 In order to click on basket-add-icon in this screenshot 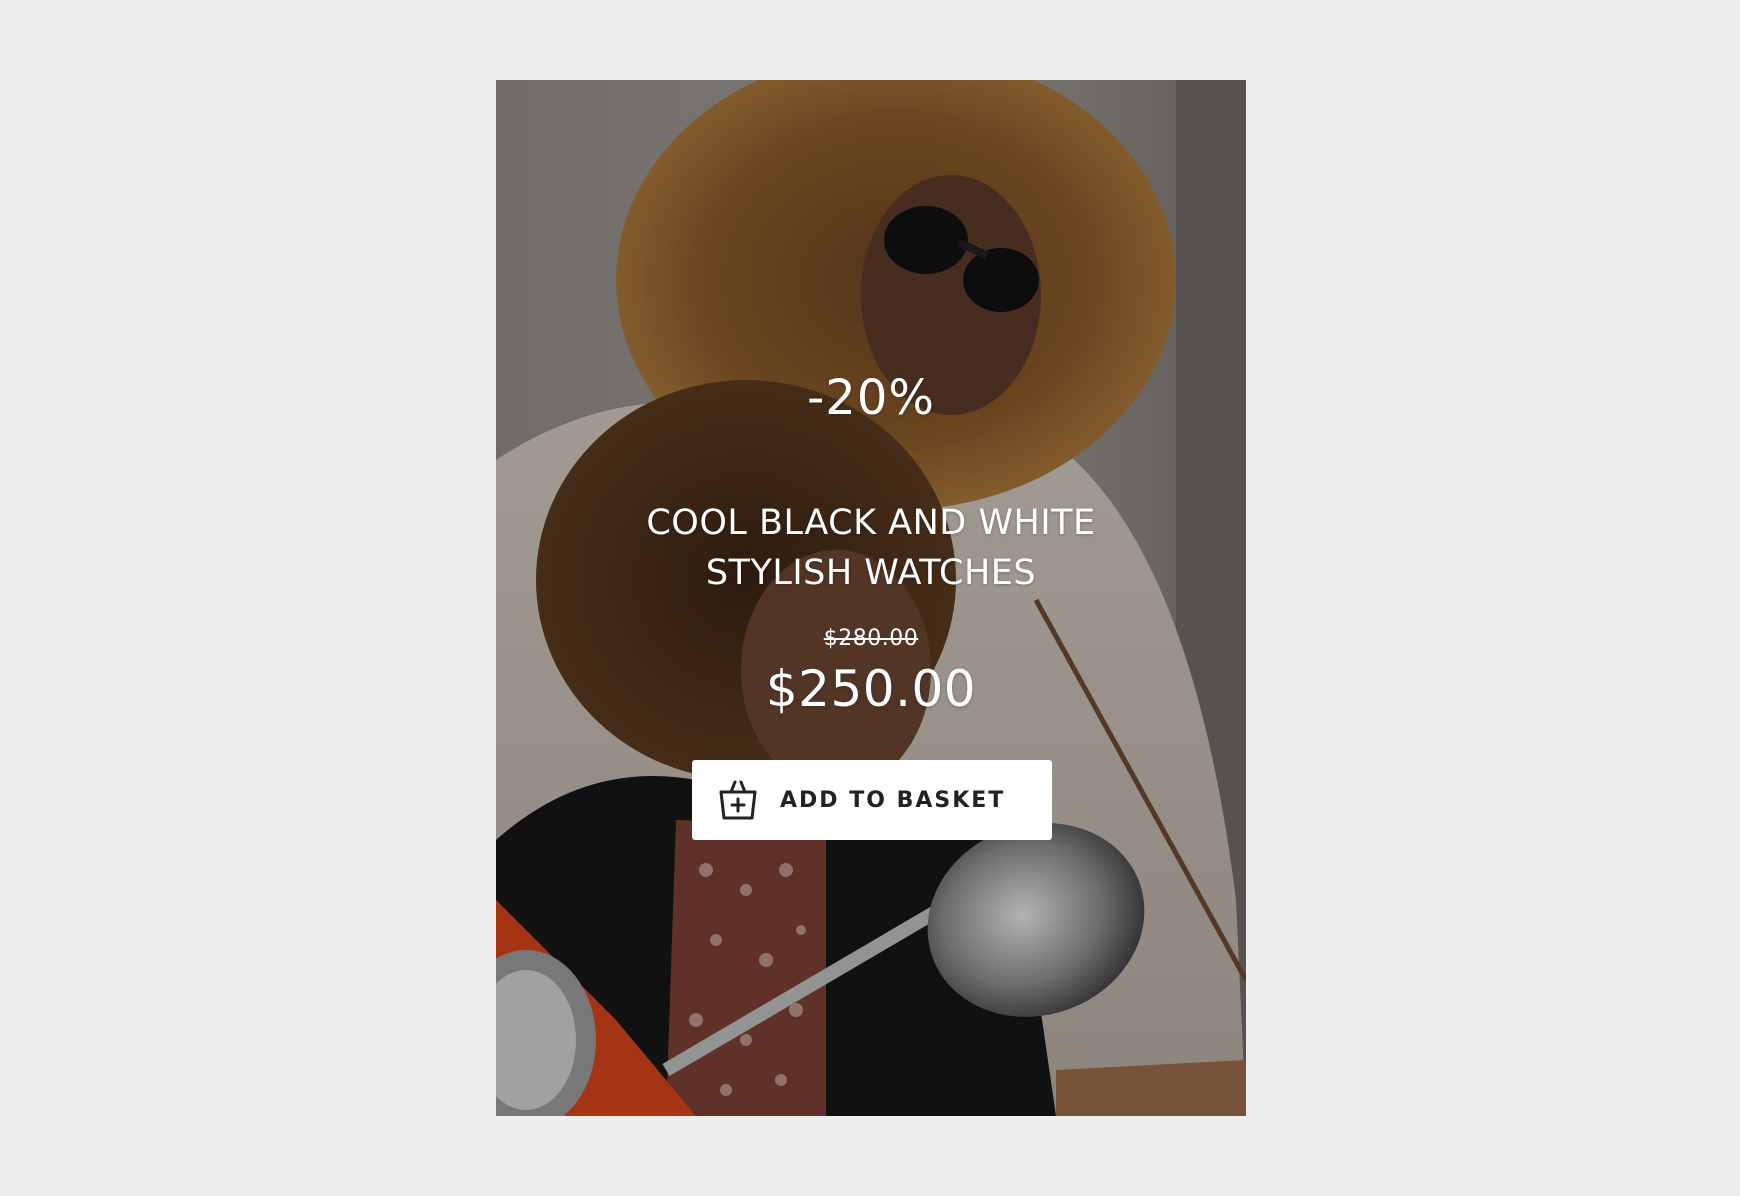, I will do `click(738, 800)`.